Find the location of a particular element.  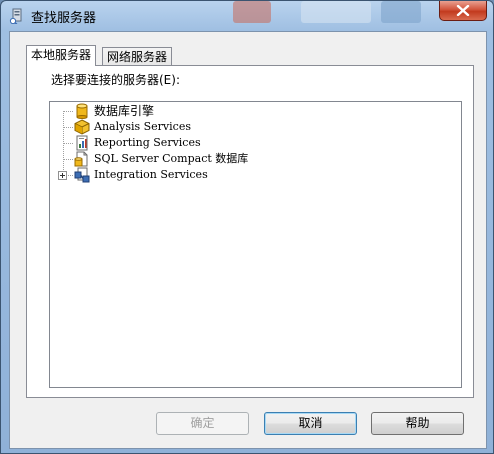

help-button-label: 帮助 is located at coordinates (417, 423).